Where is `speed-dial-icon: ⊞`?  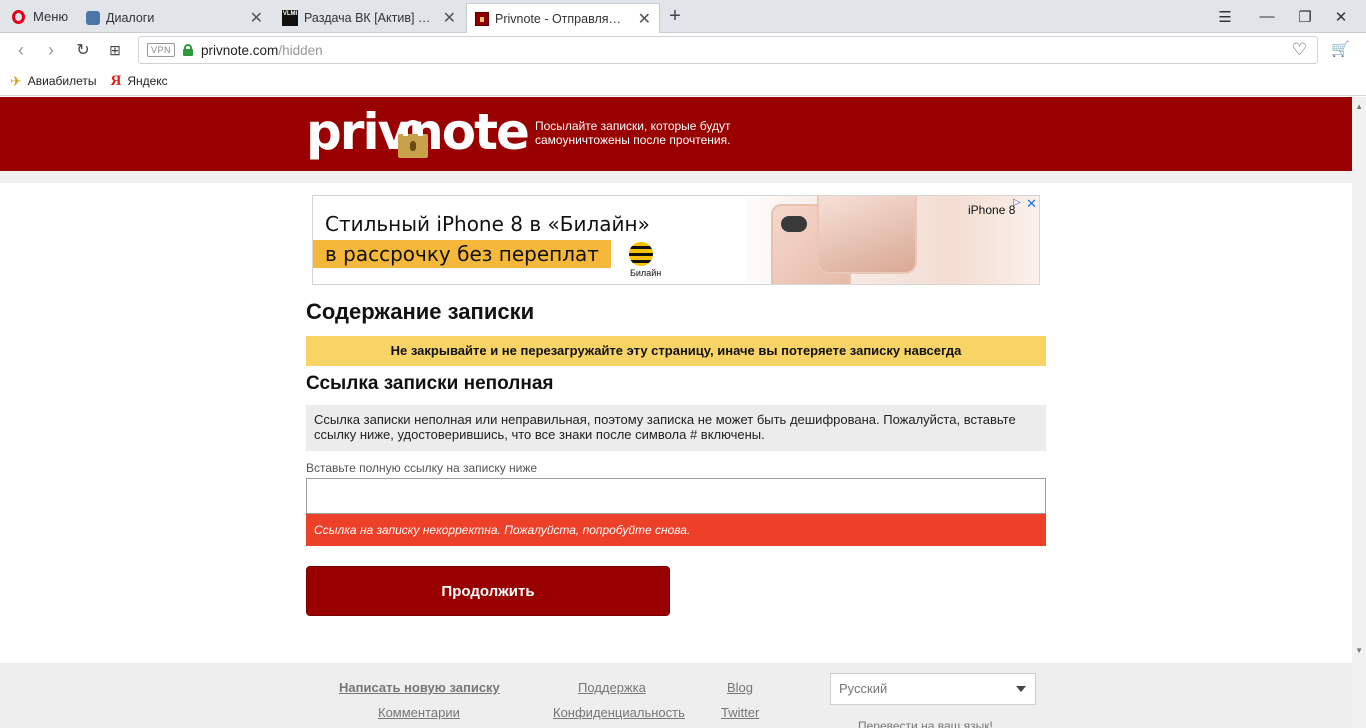 speed-dial-icon: ⊞ is located at coordinates (115, 50).